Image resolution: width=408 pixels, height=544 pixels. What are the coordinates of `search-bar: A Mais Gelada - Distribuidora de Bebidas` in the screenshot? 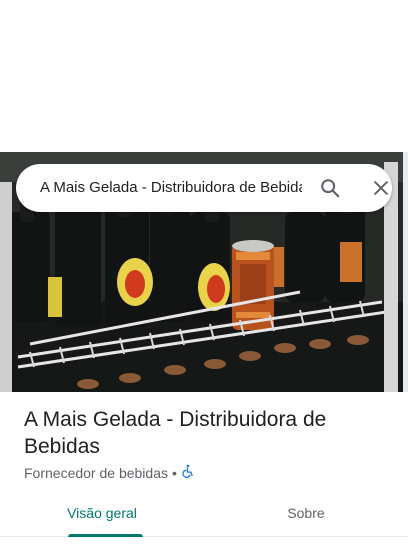 It's located at (204, 188).